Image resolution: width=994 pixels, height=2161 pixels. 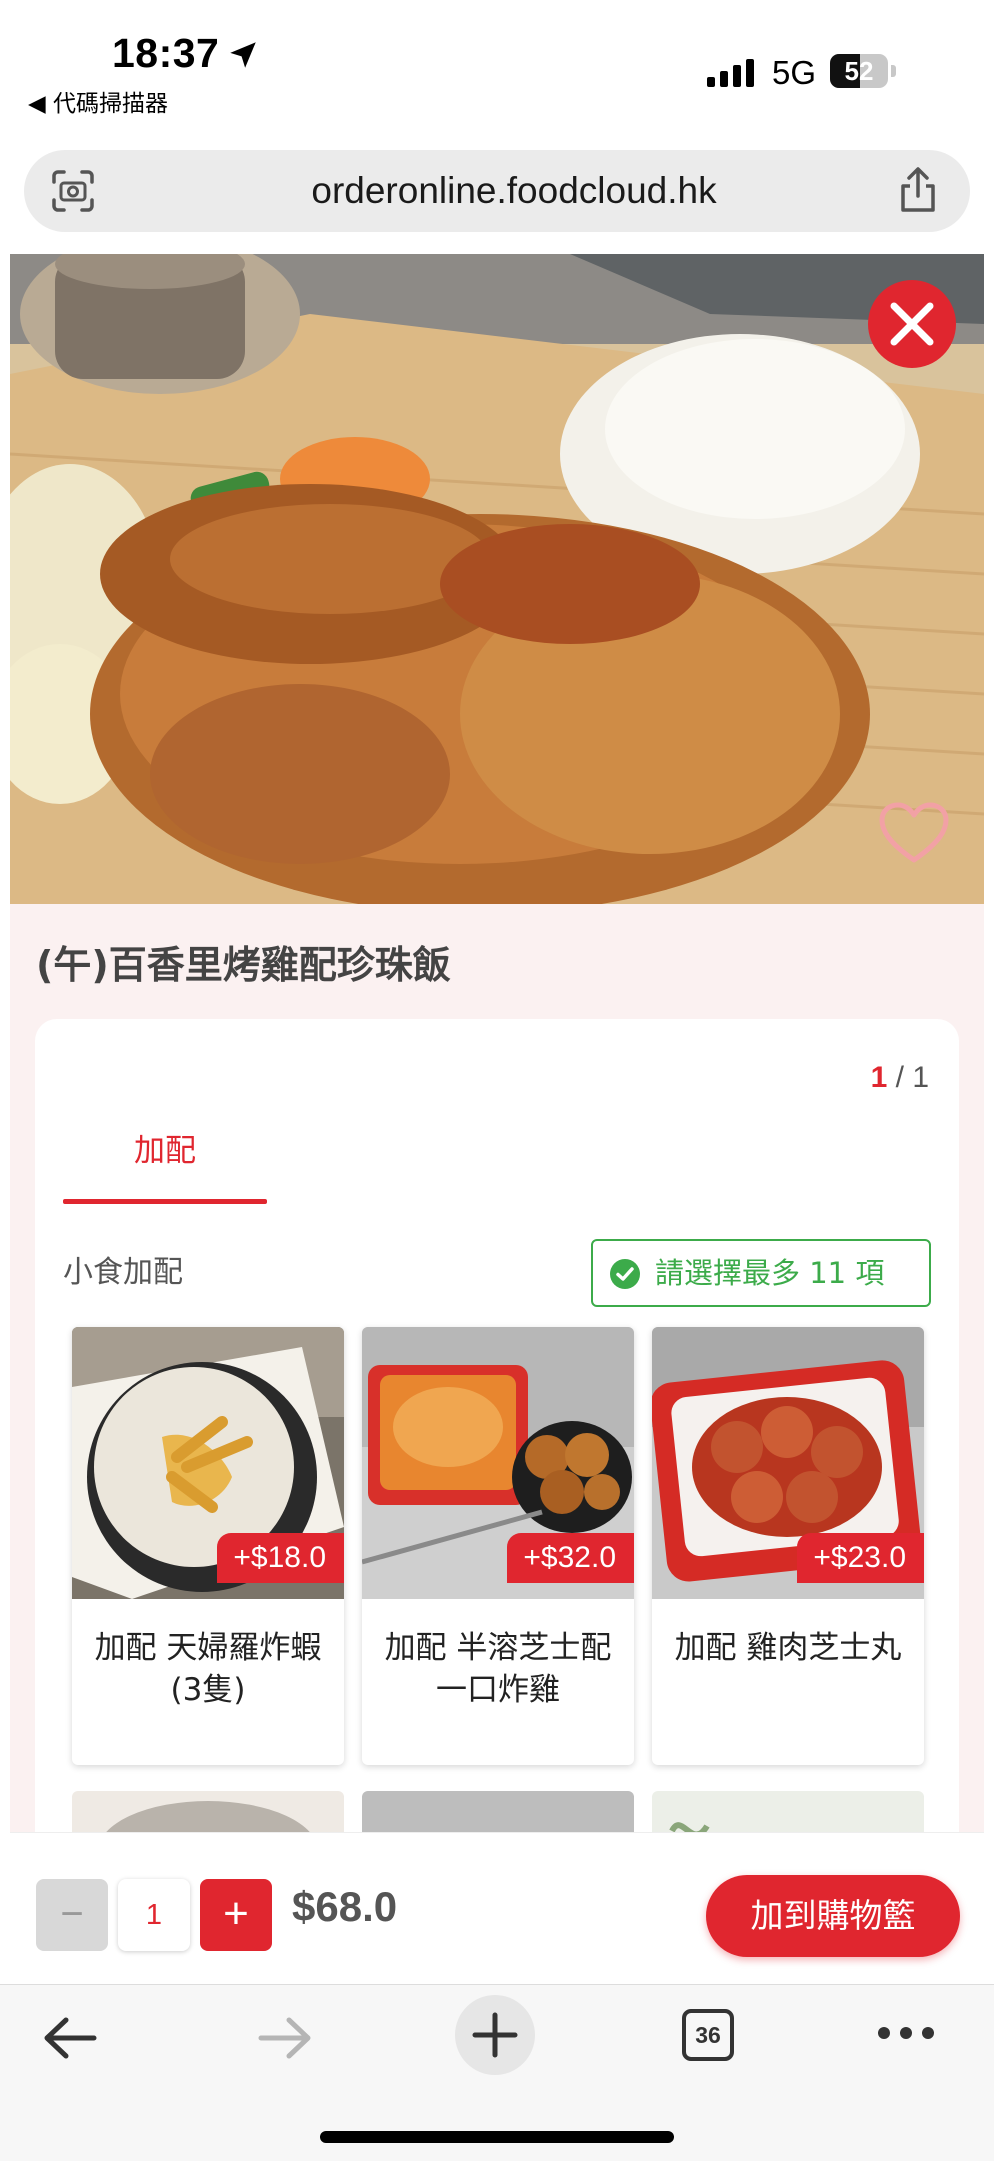 I want to click on plus-icon, so click(x=495, y=2035).